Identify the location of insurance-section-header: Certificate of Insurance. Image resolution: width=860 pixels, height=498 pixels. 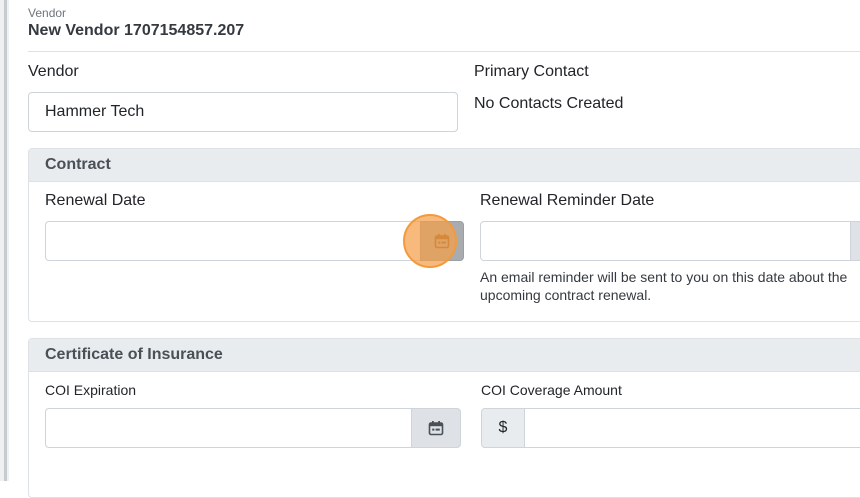
(444, 355).